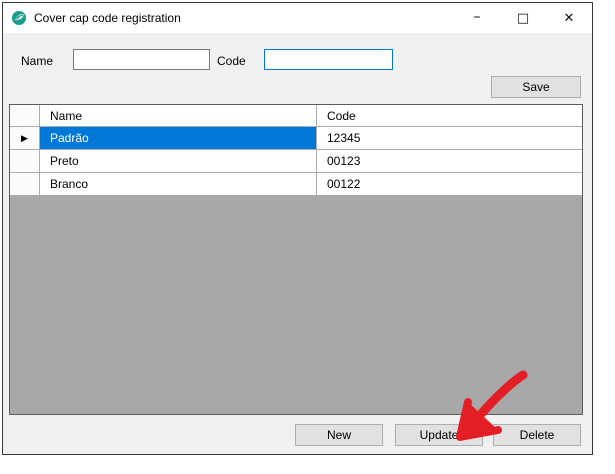  Describe the element at coordinates (231, 61) in the screenshot. I see `code-label: Code` at that location.